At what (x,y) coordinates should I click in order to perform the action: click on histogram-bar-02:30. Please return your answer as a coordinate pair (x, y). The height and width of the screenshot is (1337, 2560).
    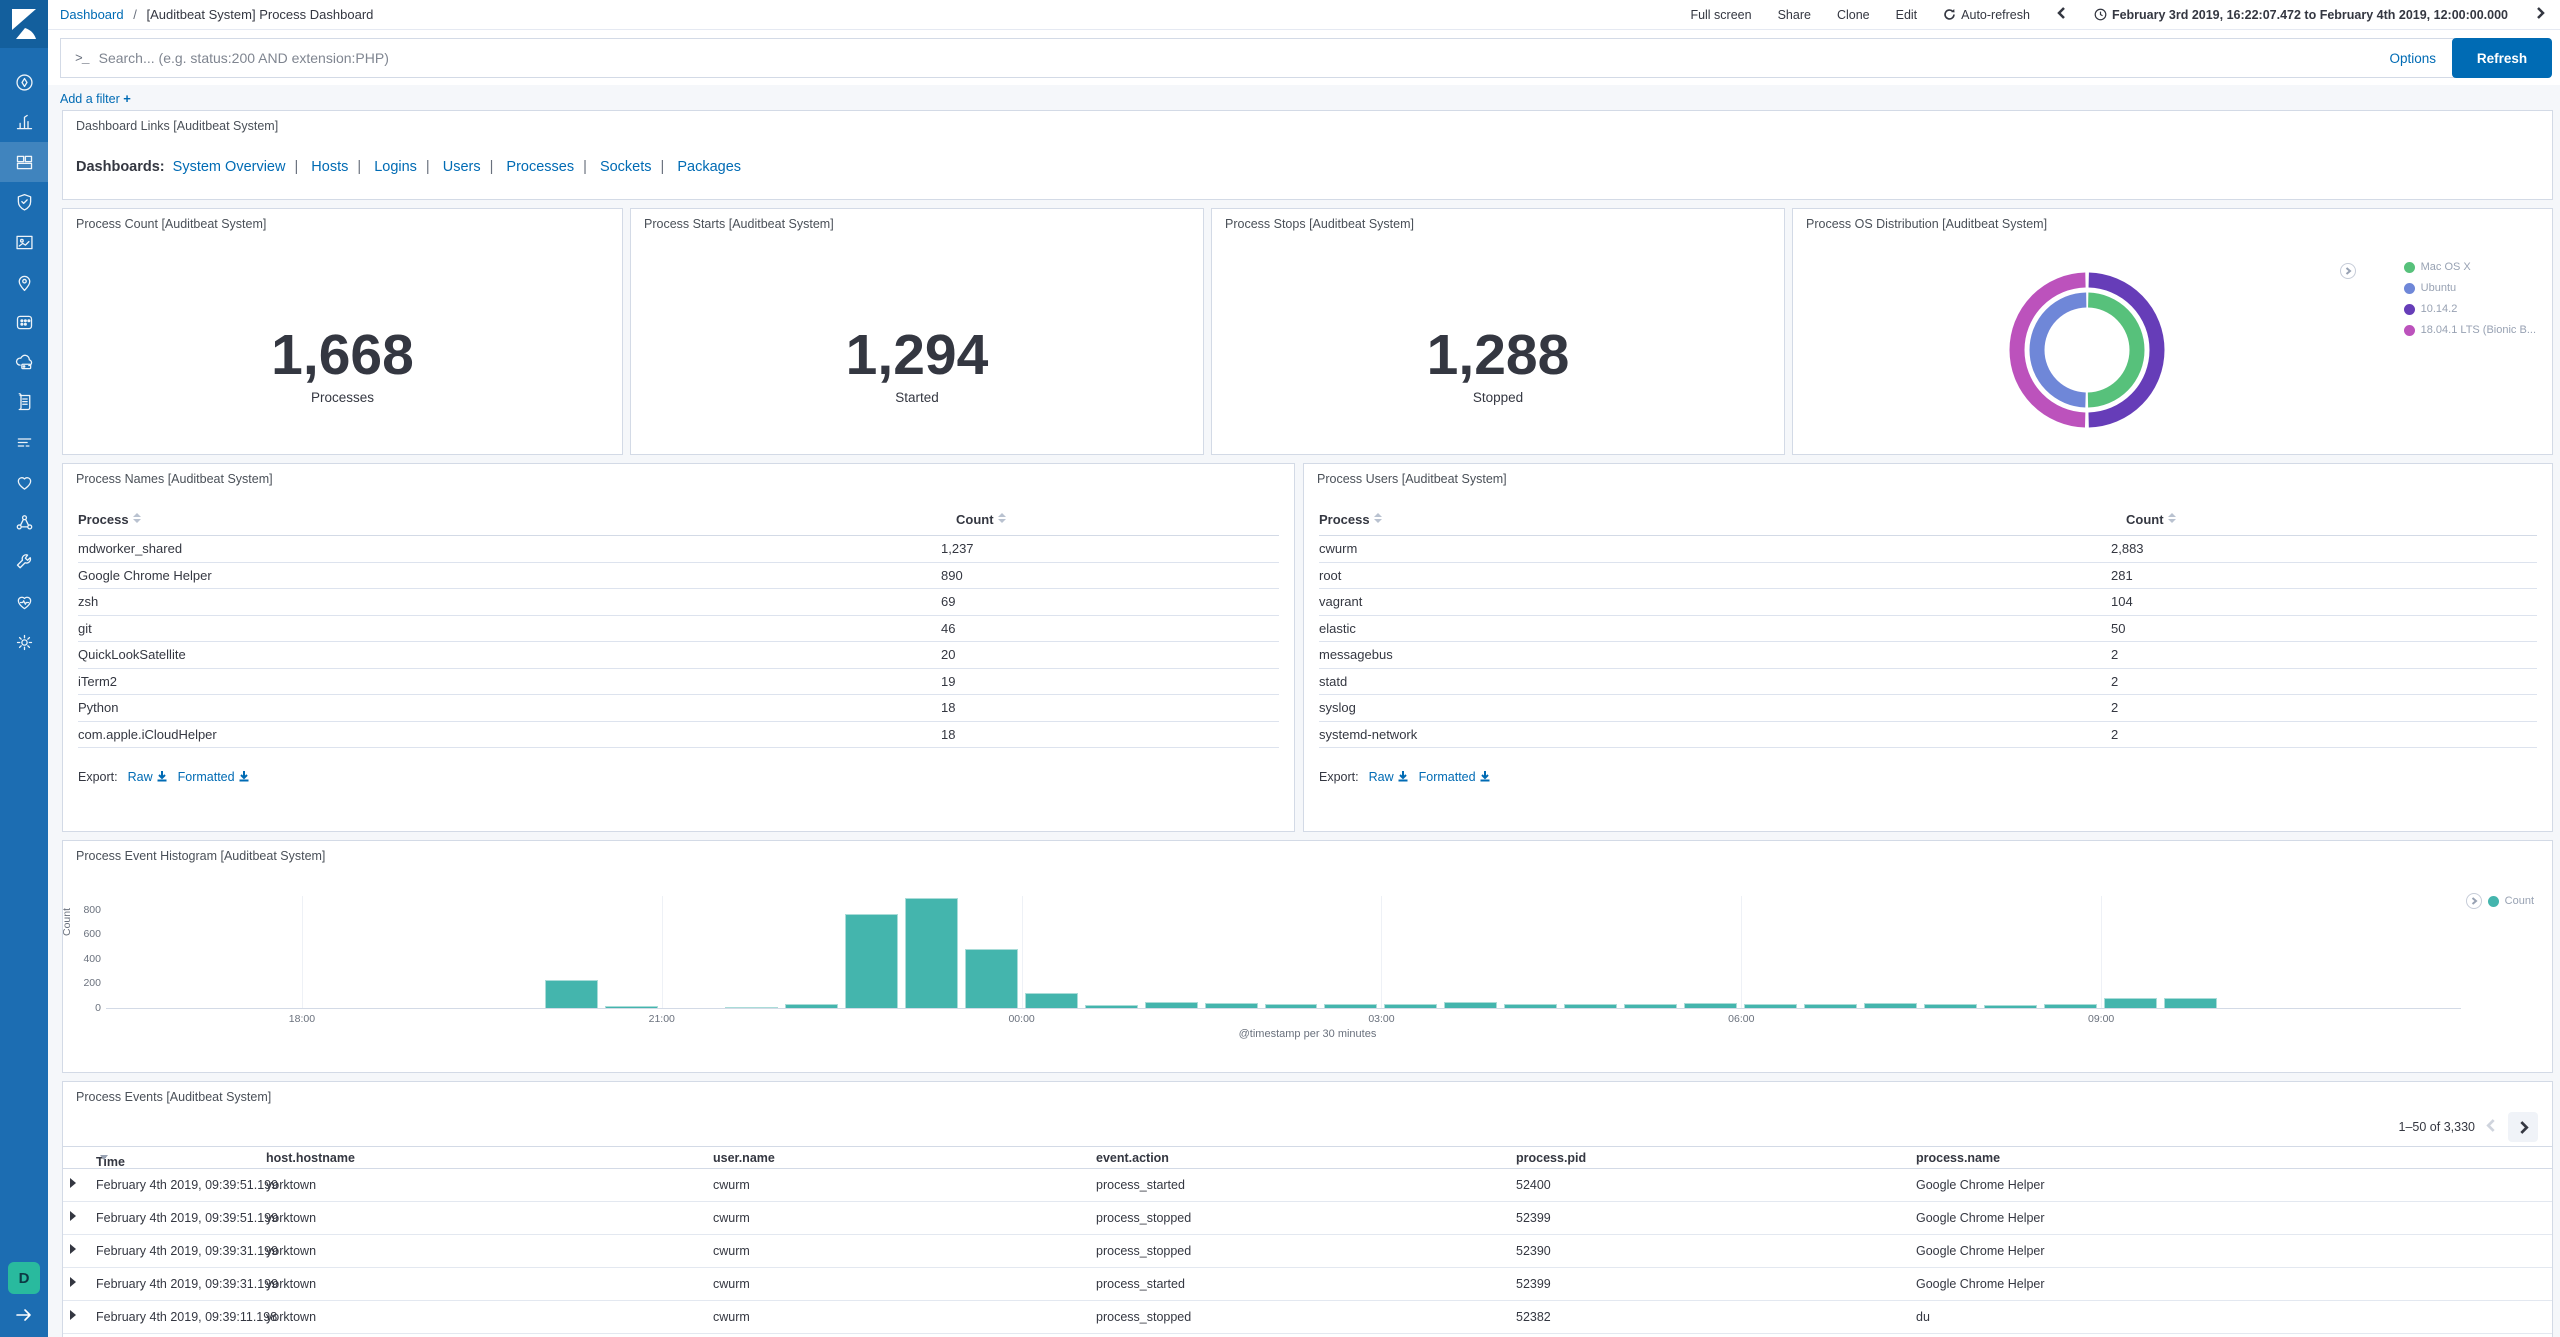
    Looking at the image, I should click on (1351, 1006).